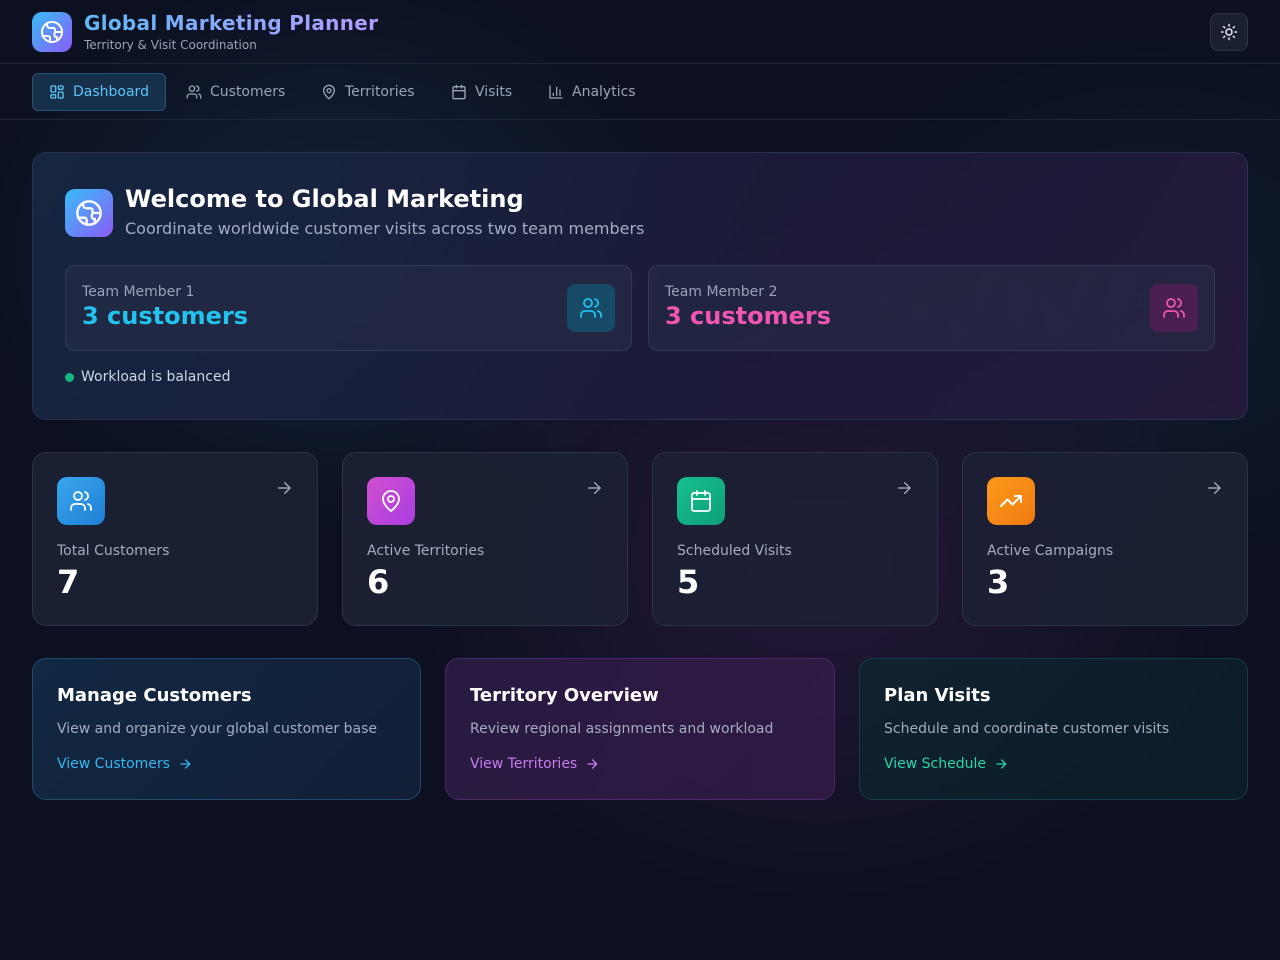 The height and width of the screenshot is (960, 1280). I want to click on stat-card-total-customers: Total Customers 7, so click(175, 539).